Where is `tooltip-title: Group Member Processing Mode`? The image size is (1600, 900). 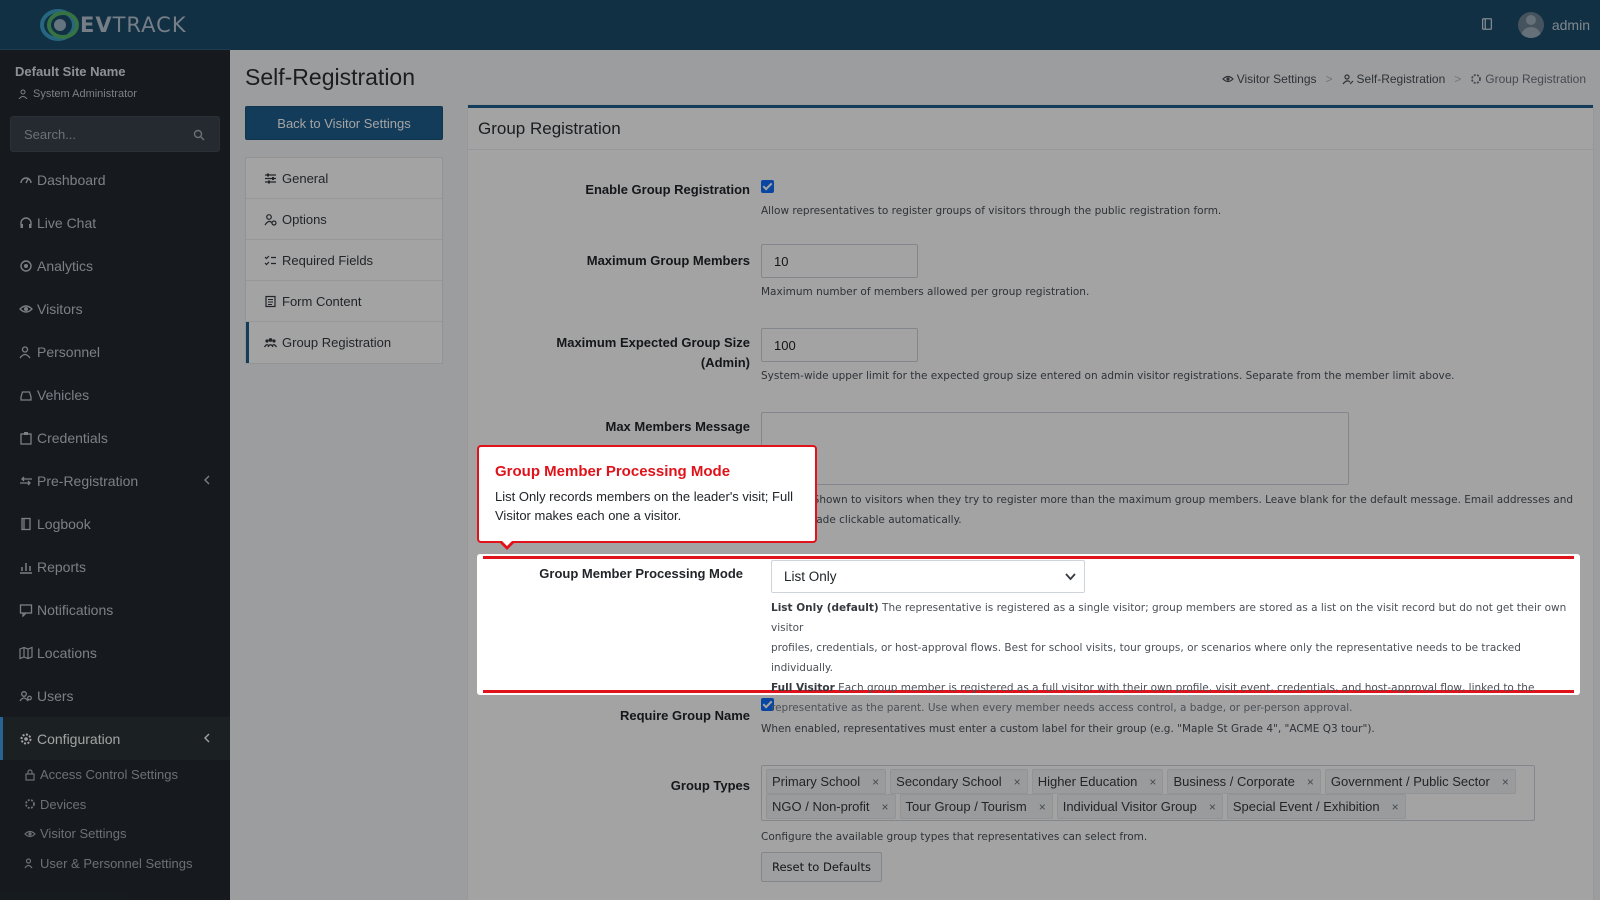
tooltip-title: Group Member Processing Mode is located at coordinates (613, 471).